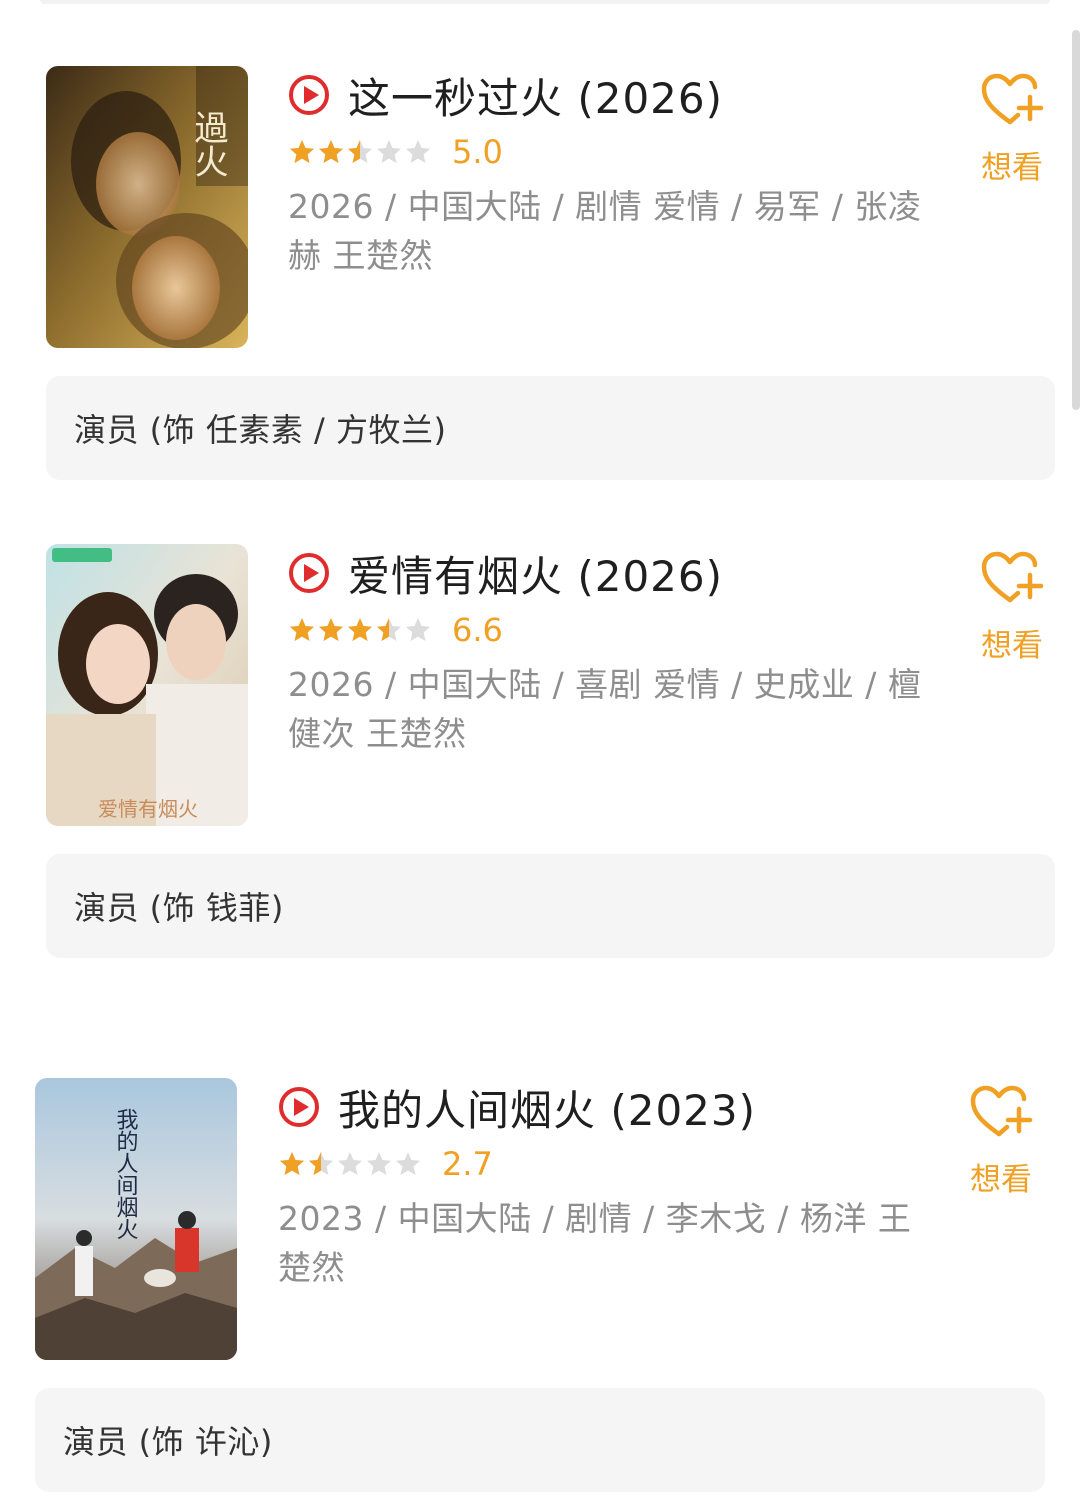 The image size is (1080, 1496). Describe the element at coordinates (535, 95) in the screenshot. I see `movie-title: 这一秒过火 (2026)` at that location.